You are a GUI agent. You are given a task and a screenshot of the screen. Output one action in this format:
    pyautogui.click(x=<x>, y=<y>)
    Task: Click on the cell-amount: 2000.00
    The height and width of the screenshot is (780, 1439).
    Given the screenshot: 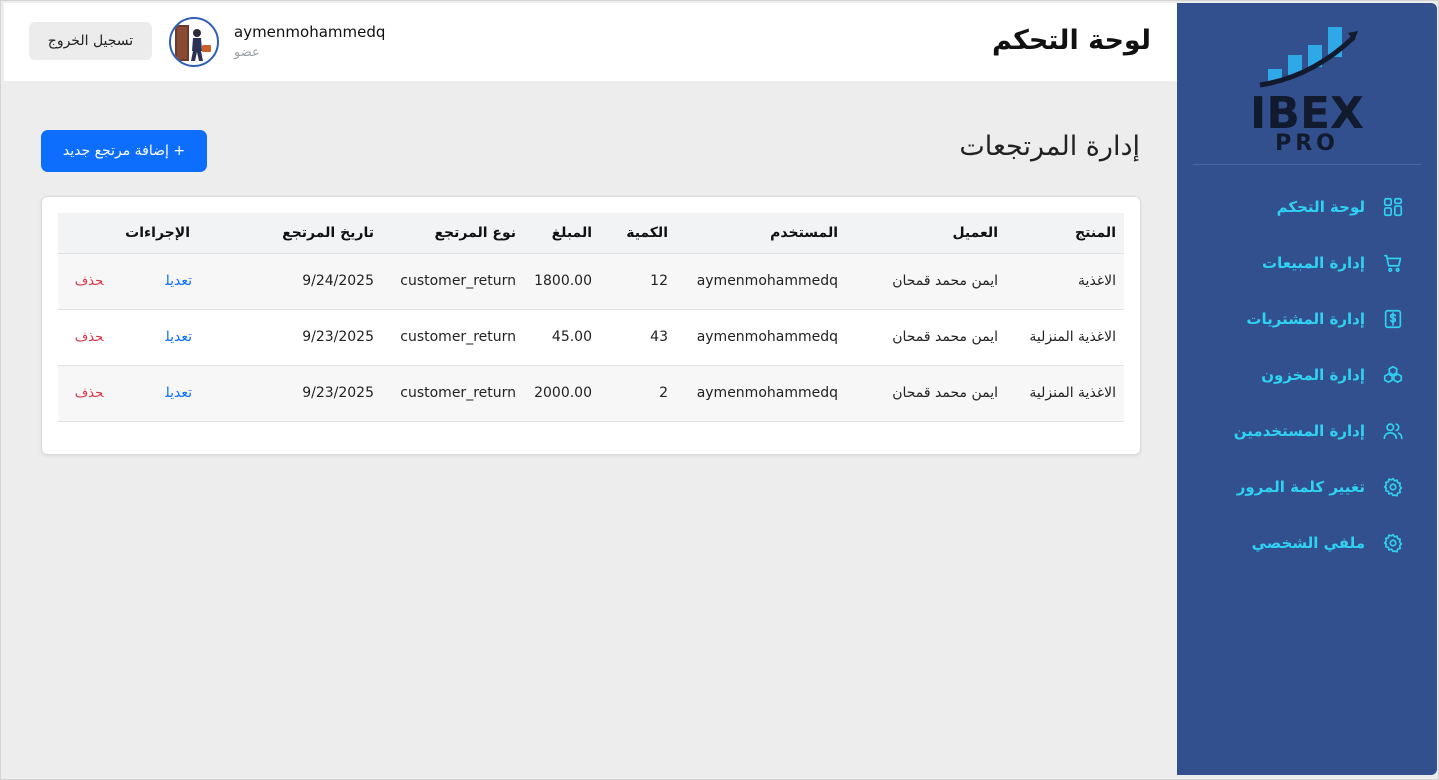 What is the action you would take?
    pyautogui.click(x=562, y=393)
    